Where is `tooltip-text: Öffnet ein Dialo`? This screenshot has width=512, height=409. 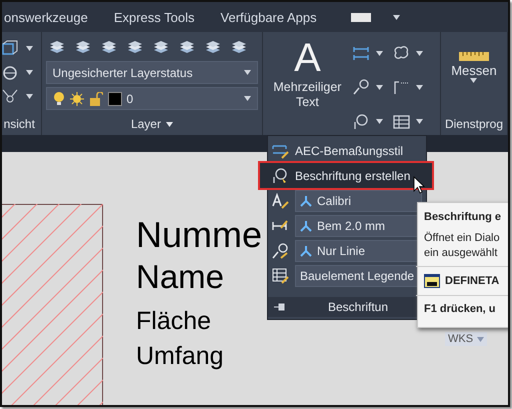
tooltip-text: Öffnet ein Dialo is located at coordinates (462, 238).